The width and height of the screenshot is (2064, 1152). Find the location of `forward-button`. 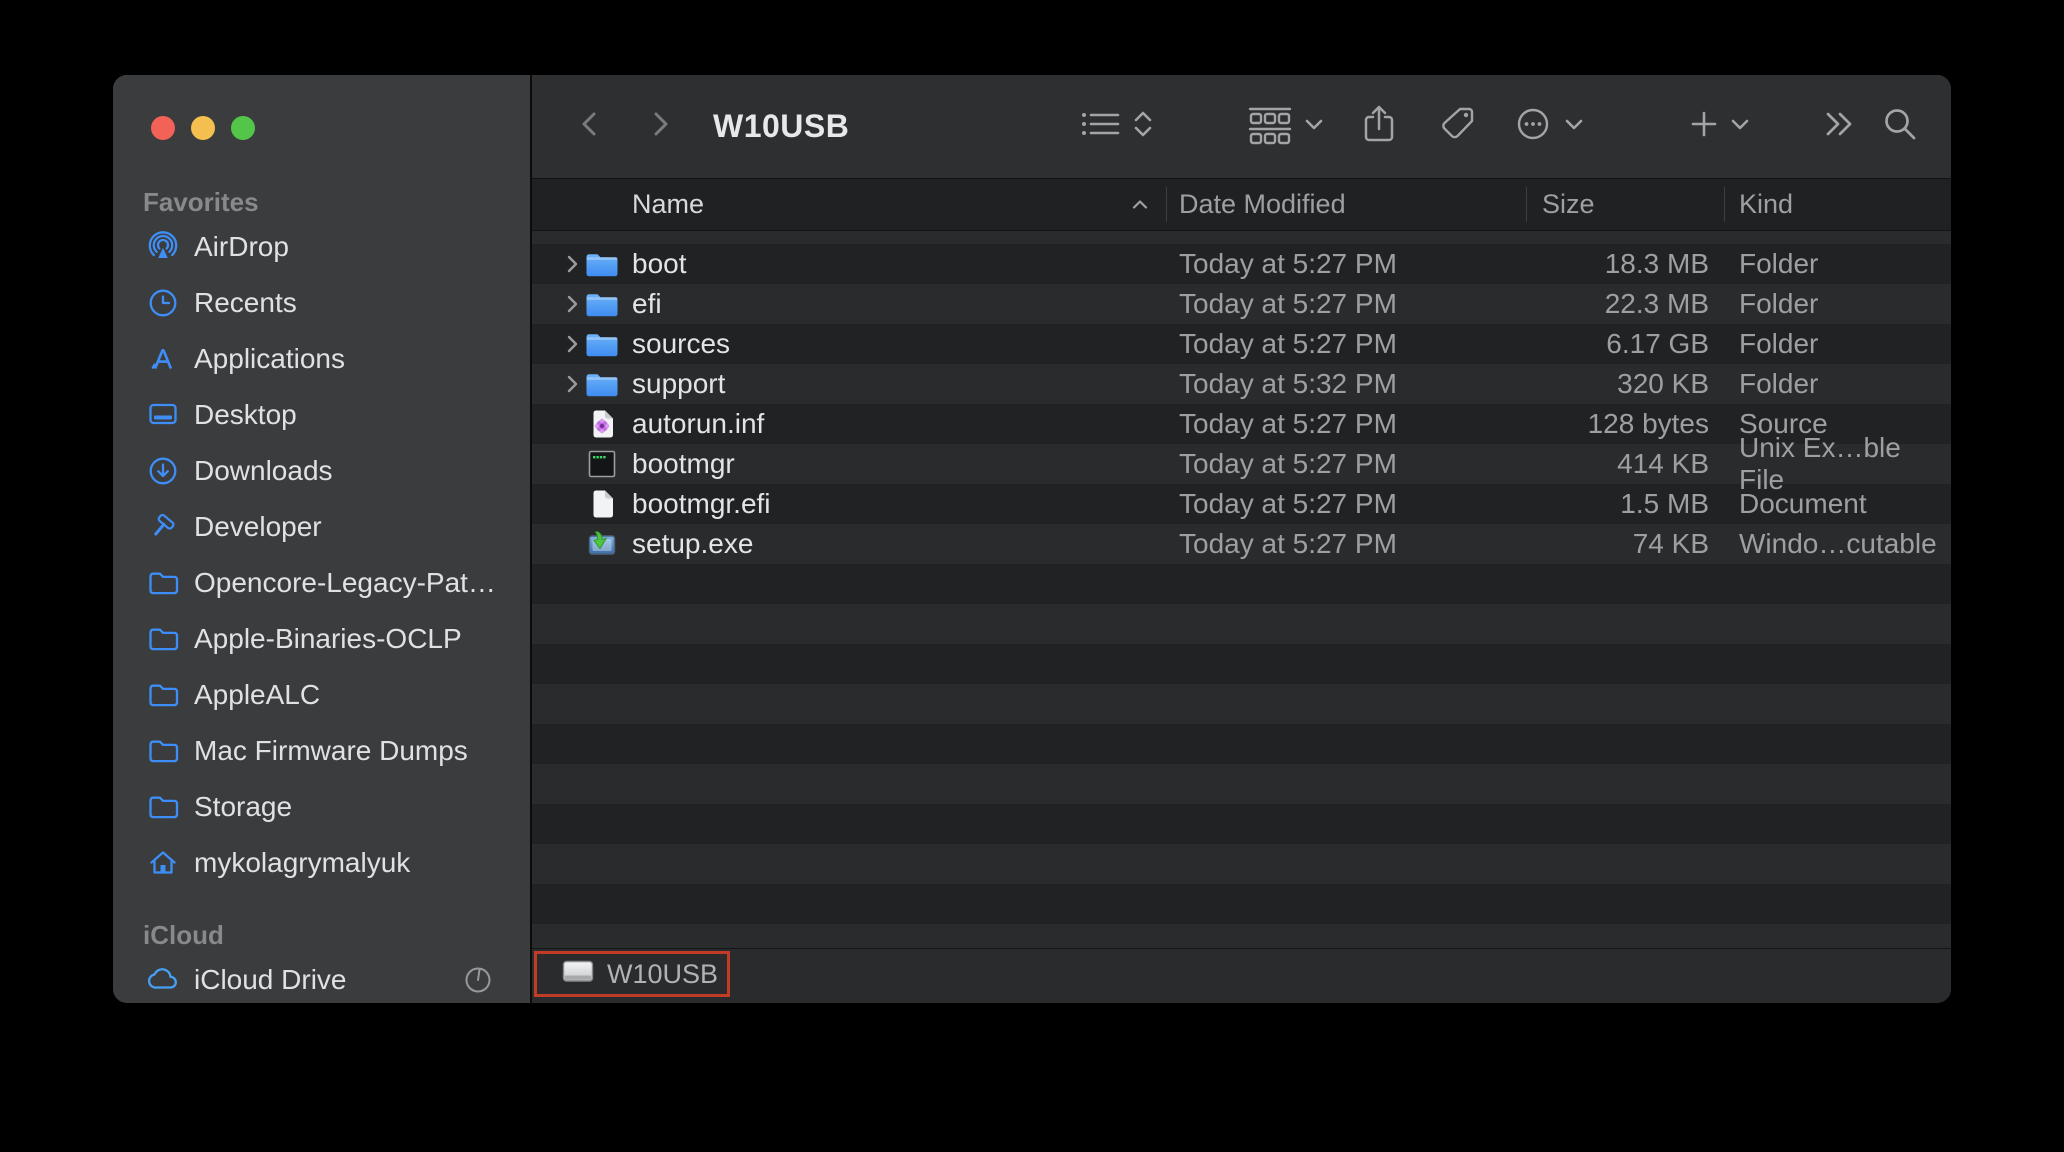

forward-button is located at coordinates (660, 126).